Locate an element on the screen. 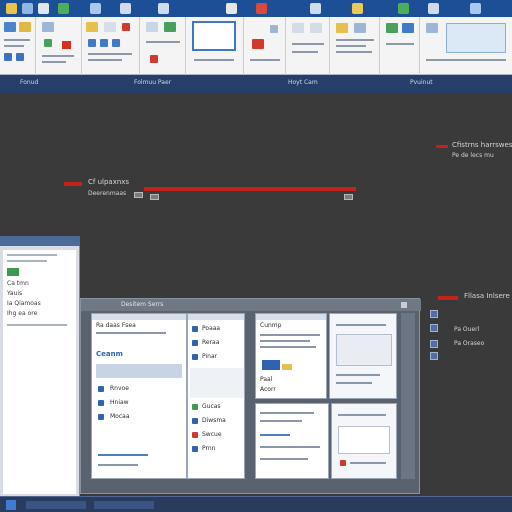  pane-item: Acorr is located at coordinates (268, 389).